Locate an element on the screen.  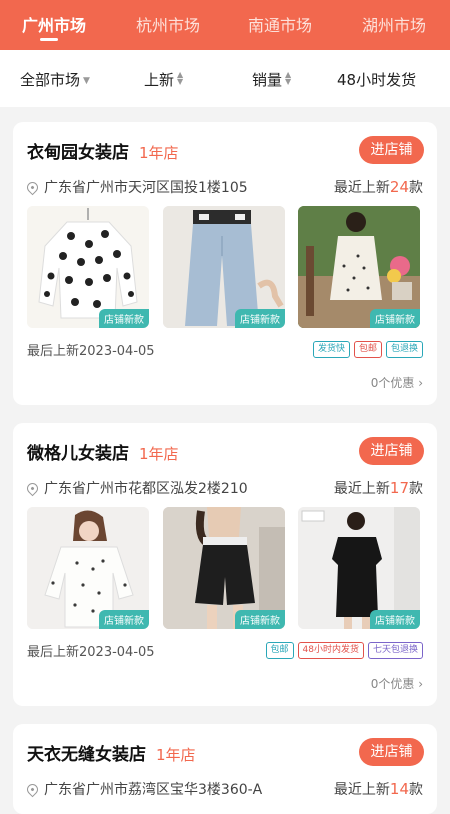
shop-address: 广东省广州市花都区泓发2楼210 is located at coordinates (136, 488).